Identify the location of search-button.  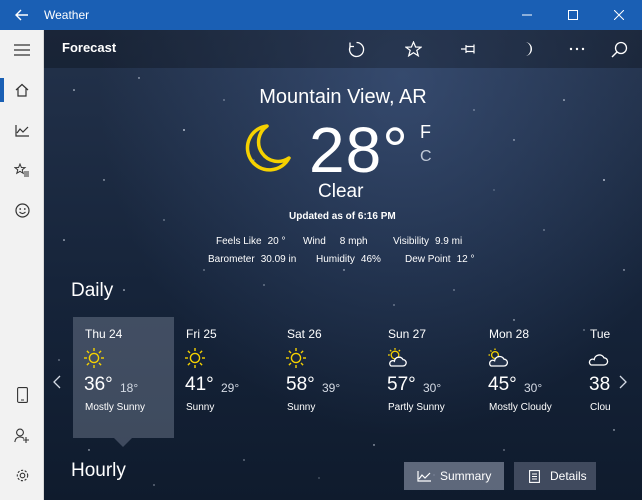
(619, 49).